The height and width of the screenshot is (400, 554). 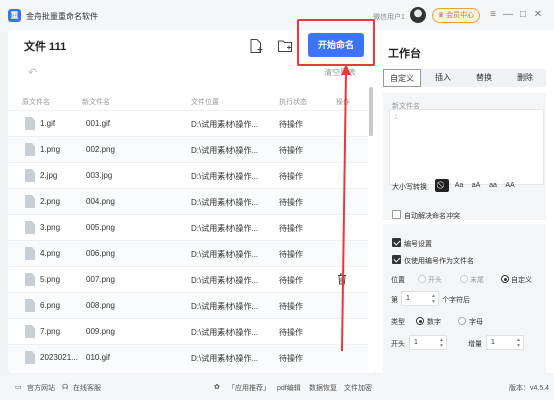 I want to click on auto-conflict-checkbox, so click(x=396, y=214).